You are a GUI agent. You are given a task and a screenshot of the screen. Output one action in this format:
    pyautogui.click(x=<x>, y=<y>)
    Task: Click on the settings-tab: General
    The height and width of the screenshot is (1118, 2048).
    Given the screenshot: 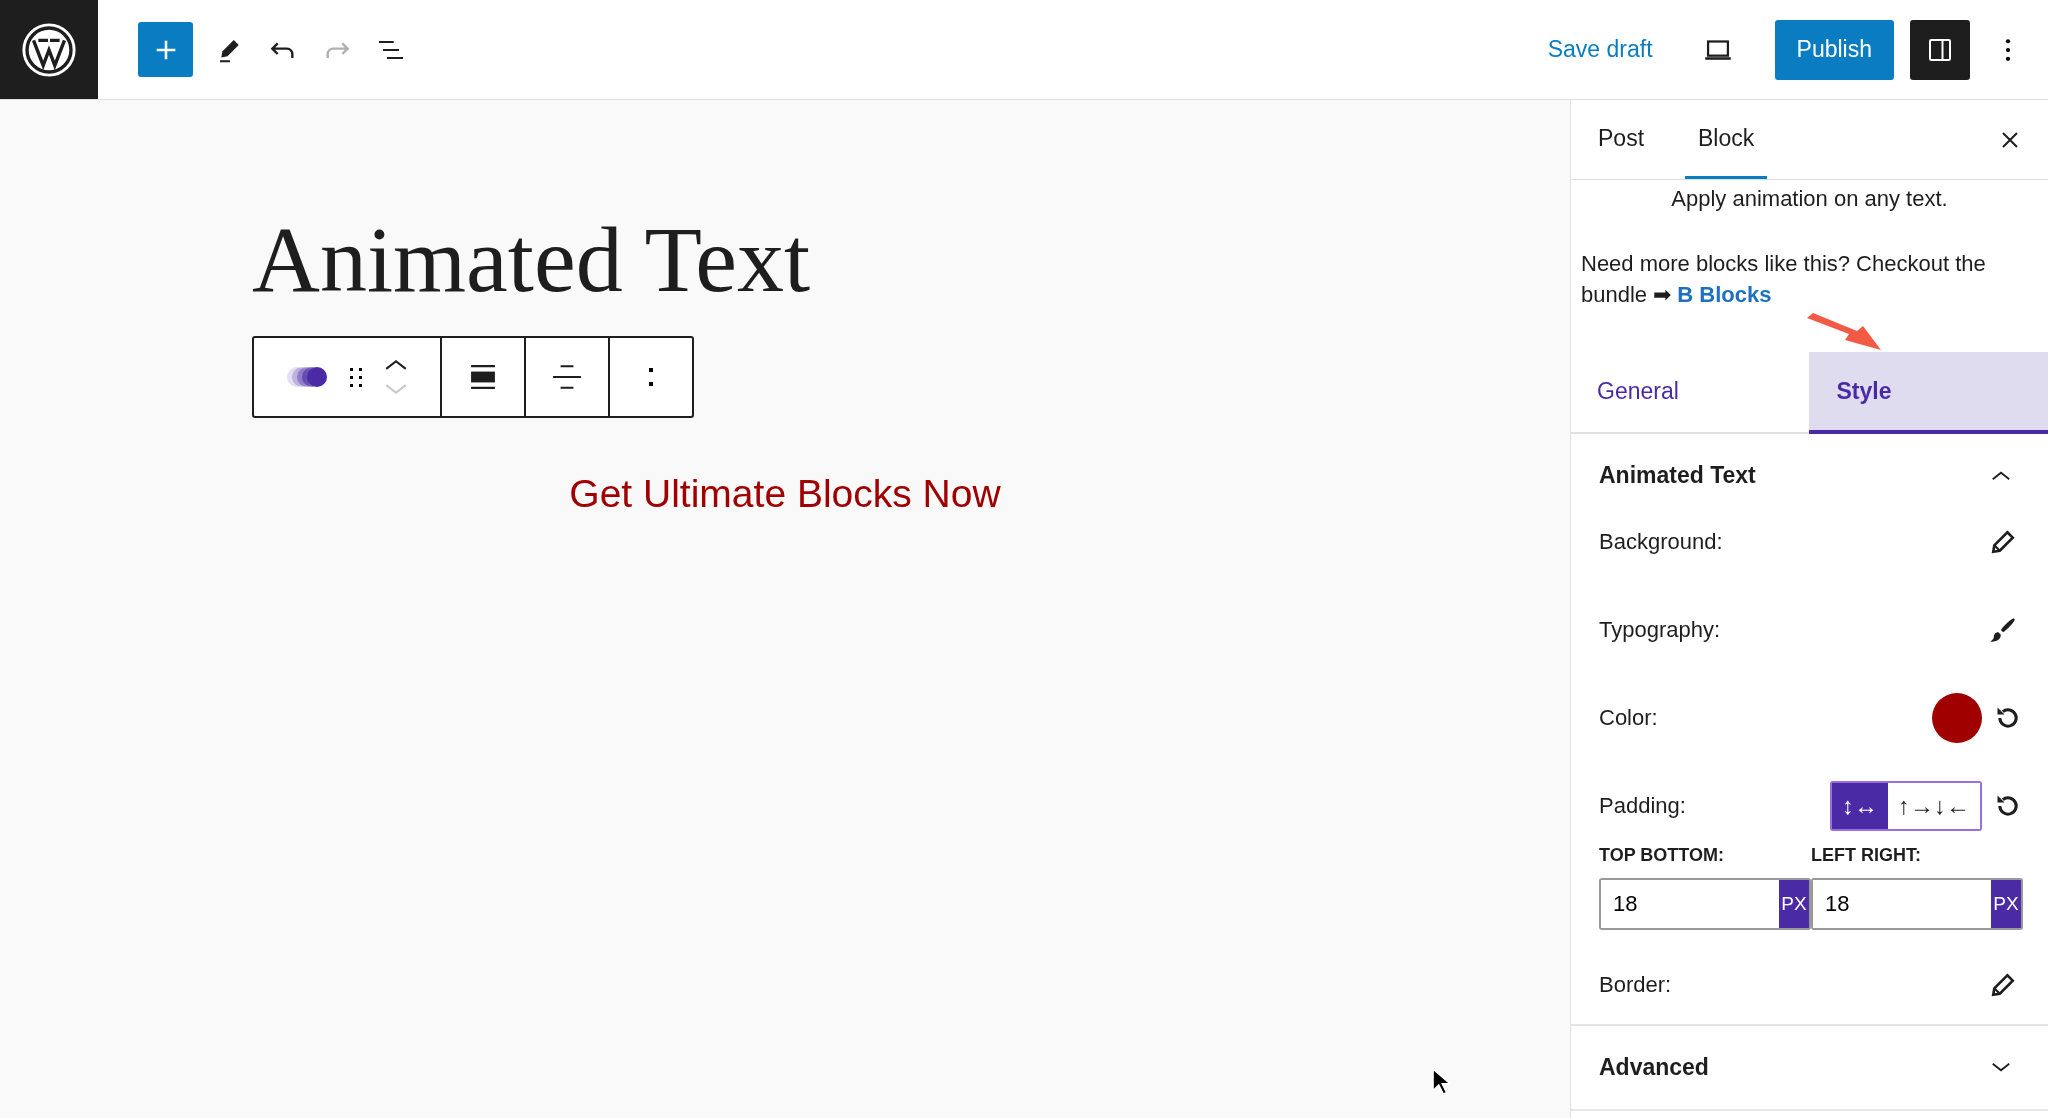 What is the action you would take?
    pyautogui.click(x=1690, y=393)
    